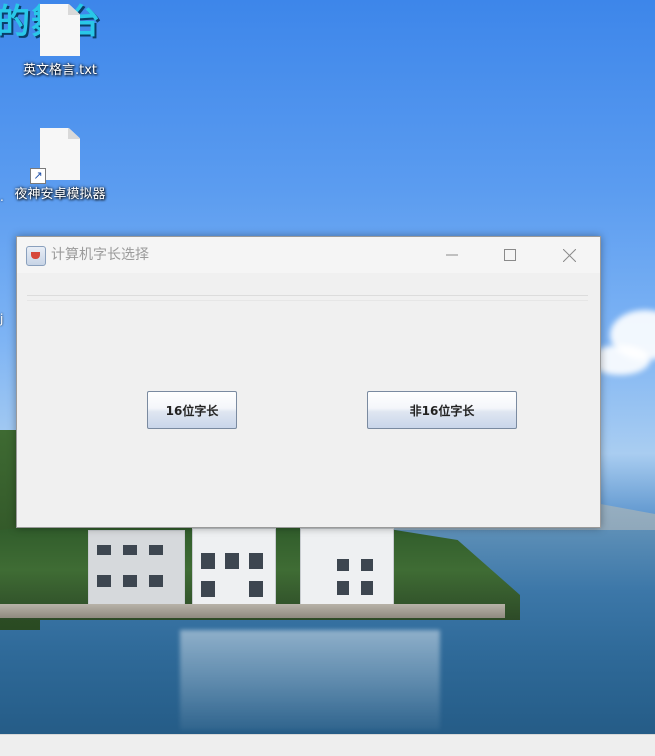 Image resolution: width=655 pixels, height=756 pixels. I want to click on desktop-icon-shortcut: 夜神安卓模拟器, so click(60, 166).